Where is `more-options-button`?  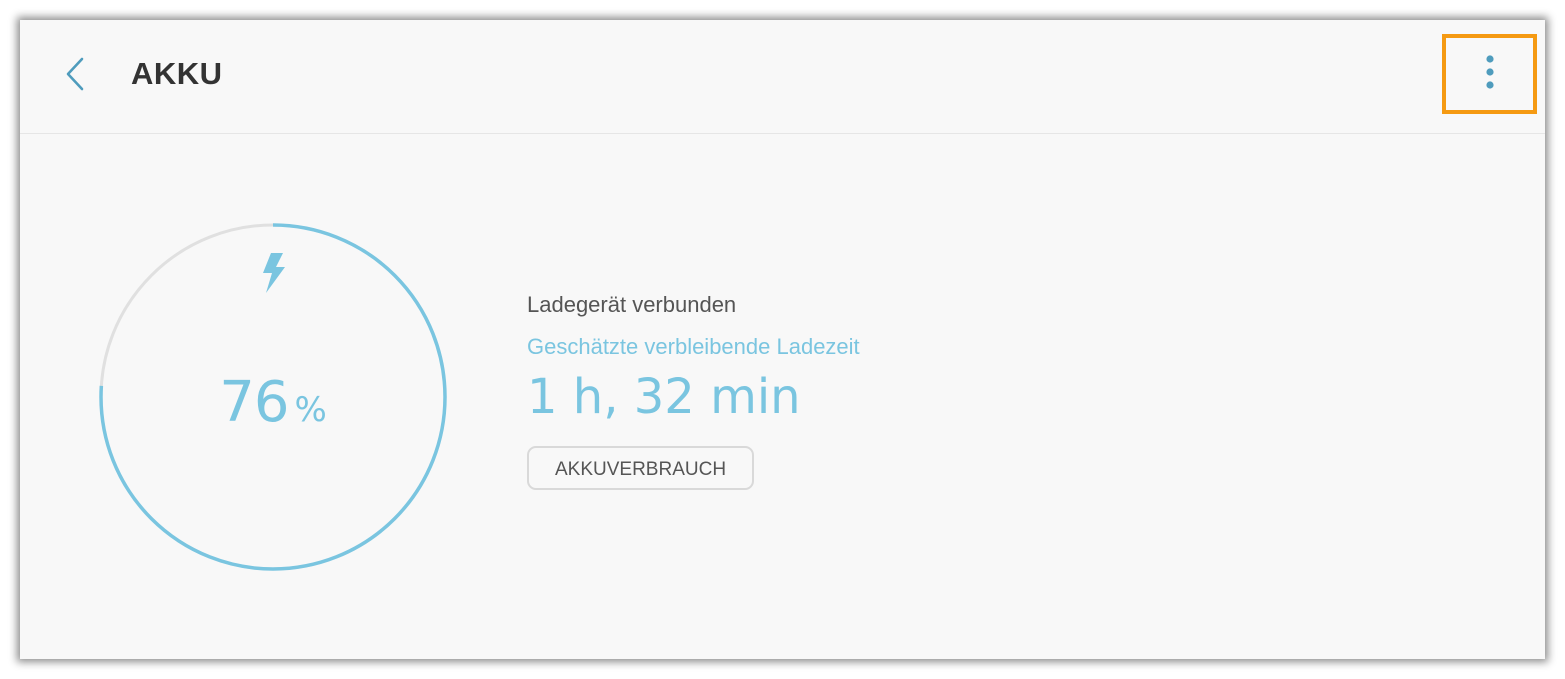
more-options-button is located at coordinates (1489, 74).